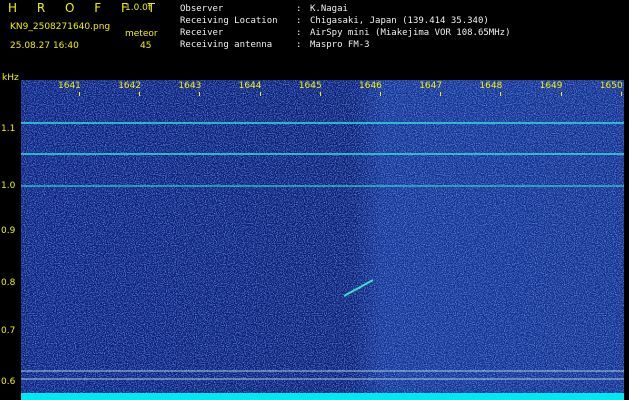 This screenshot has width=629, height=400. Describe the element at coordinates (8, 186) in the screenshot. I see `y-tick-label: 1.0` at that location.